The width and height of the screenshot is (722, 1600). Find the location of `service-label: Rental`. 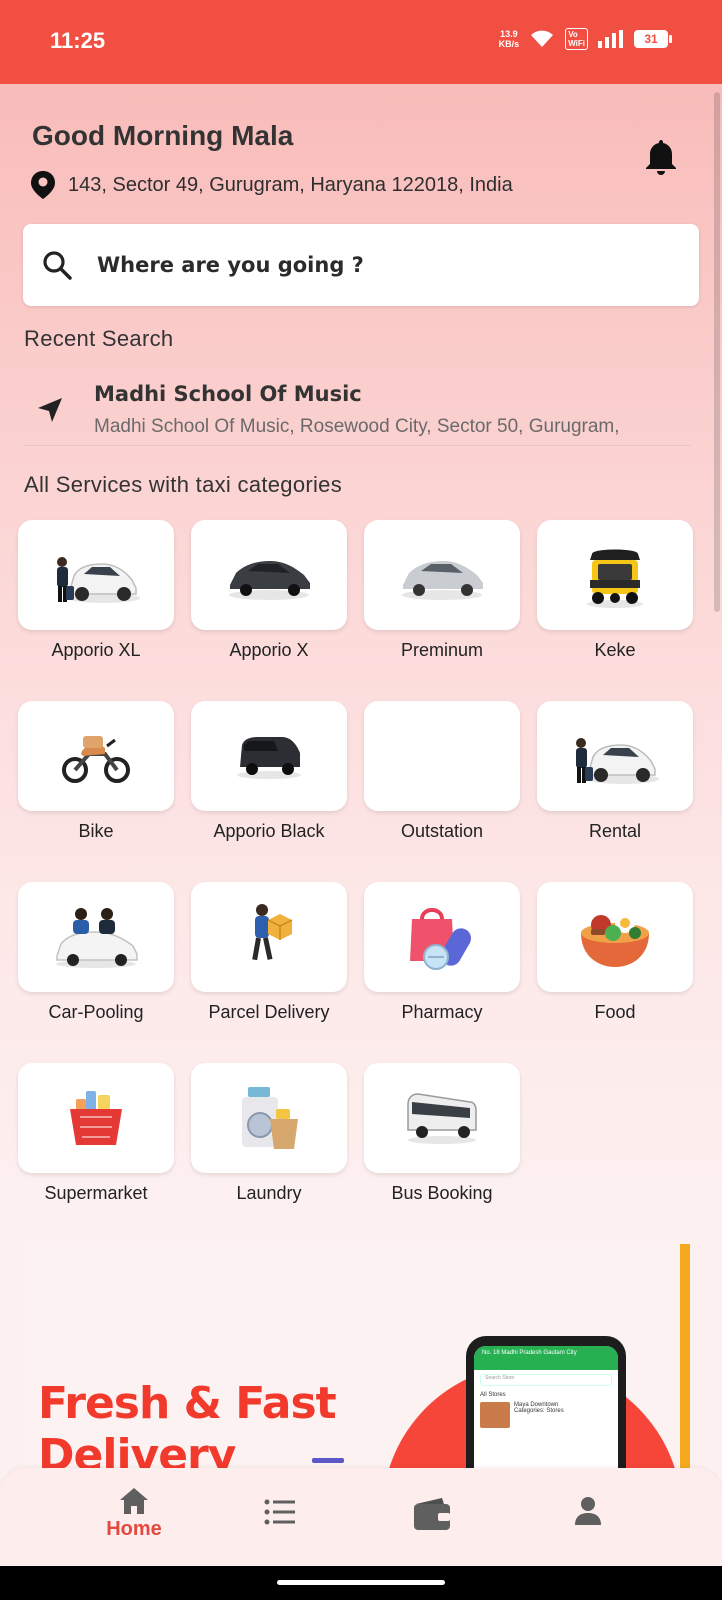

service-label: Rental is located at coordinates (615, 831).